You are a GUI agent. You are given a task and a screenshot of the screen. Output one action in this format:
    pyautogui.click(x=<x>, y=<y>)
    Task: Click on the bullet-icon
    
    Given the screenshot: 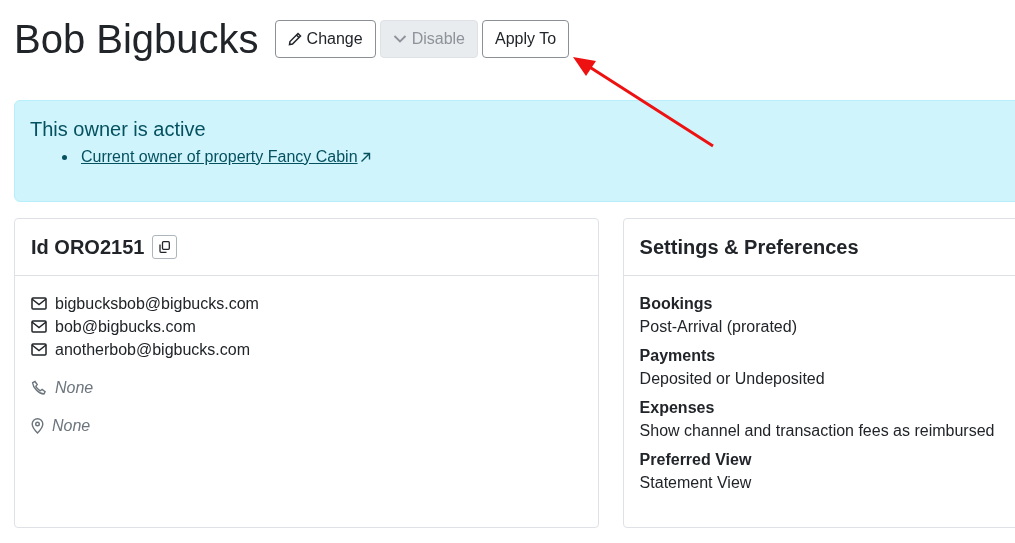 What is the action you would take?
    pyautogui.click(x=64, y=157)
    